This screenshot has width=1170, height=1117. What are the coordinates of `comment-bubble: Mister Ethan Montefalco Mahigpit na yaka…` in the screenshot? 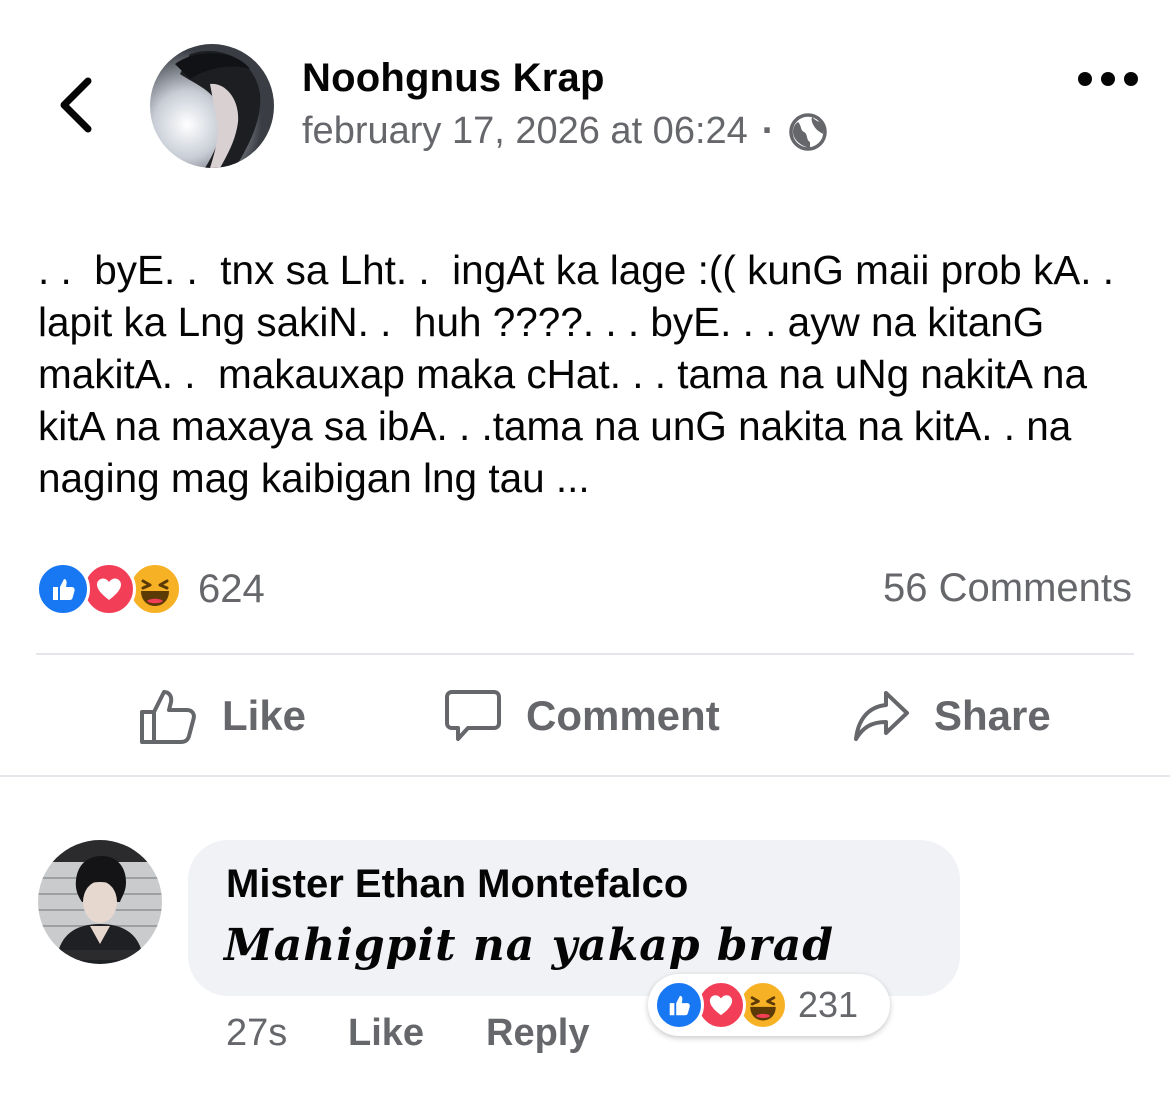 It's located at (574, 918).